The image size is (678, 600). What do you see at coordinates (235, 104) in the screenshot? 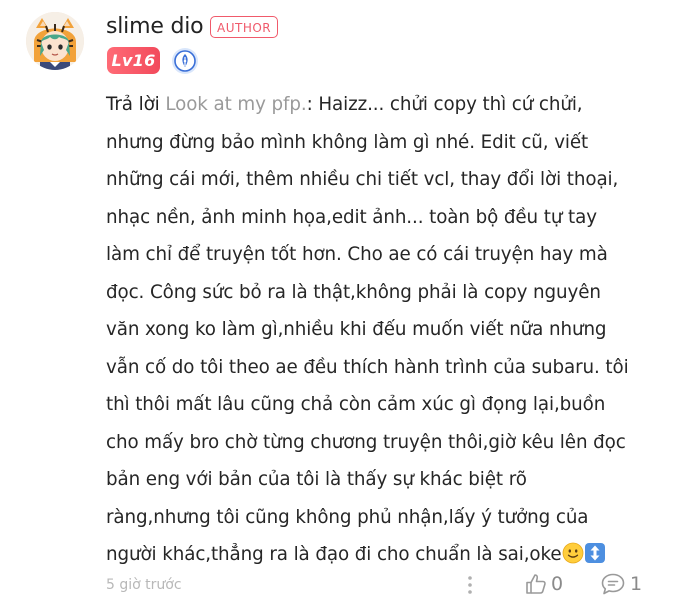
I see `reply-to-user-link: Look at my pfp.` at bounding box center [235, 104].